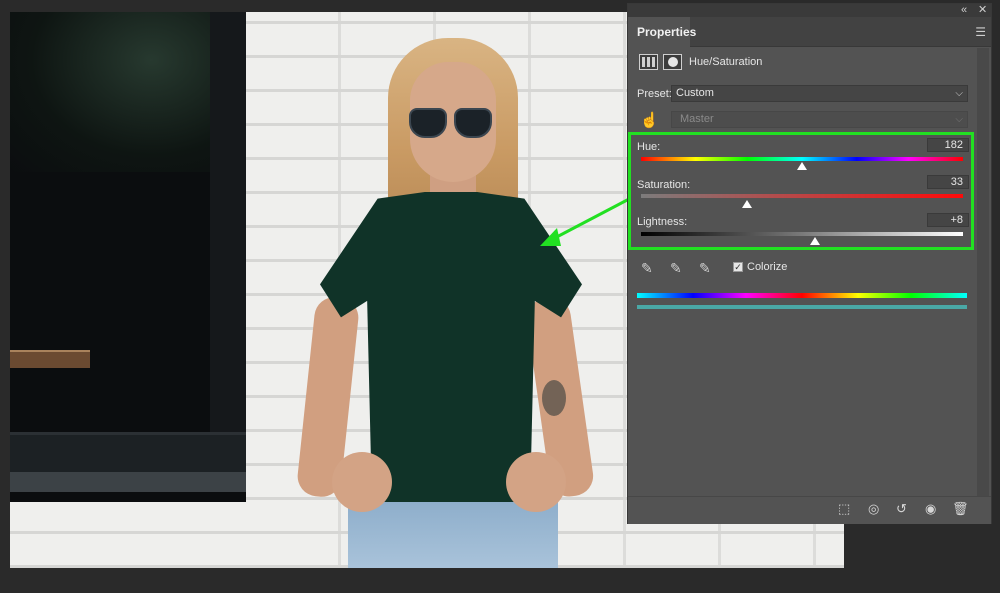 The width and height of the screenshot is (1000, 593). I want to click on hue-value-field: 182, so click(948, 145).